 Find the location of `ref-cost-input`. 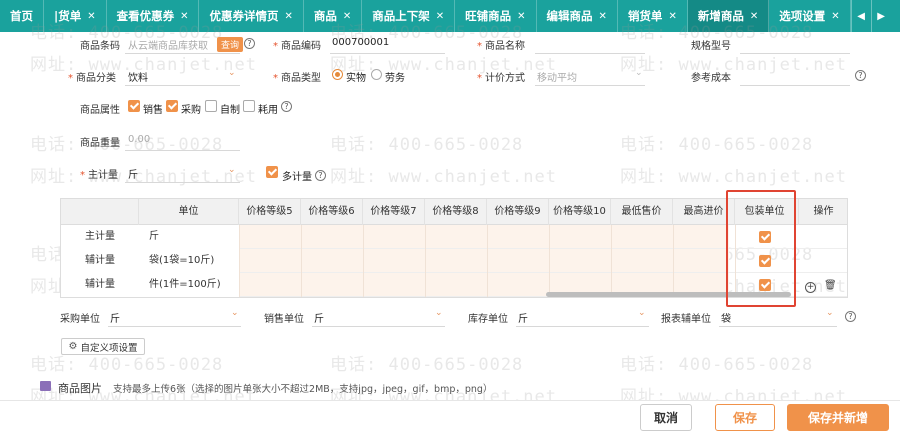

ref-cost-input is located at coordinates (795, 85).